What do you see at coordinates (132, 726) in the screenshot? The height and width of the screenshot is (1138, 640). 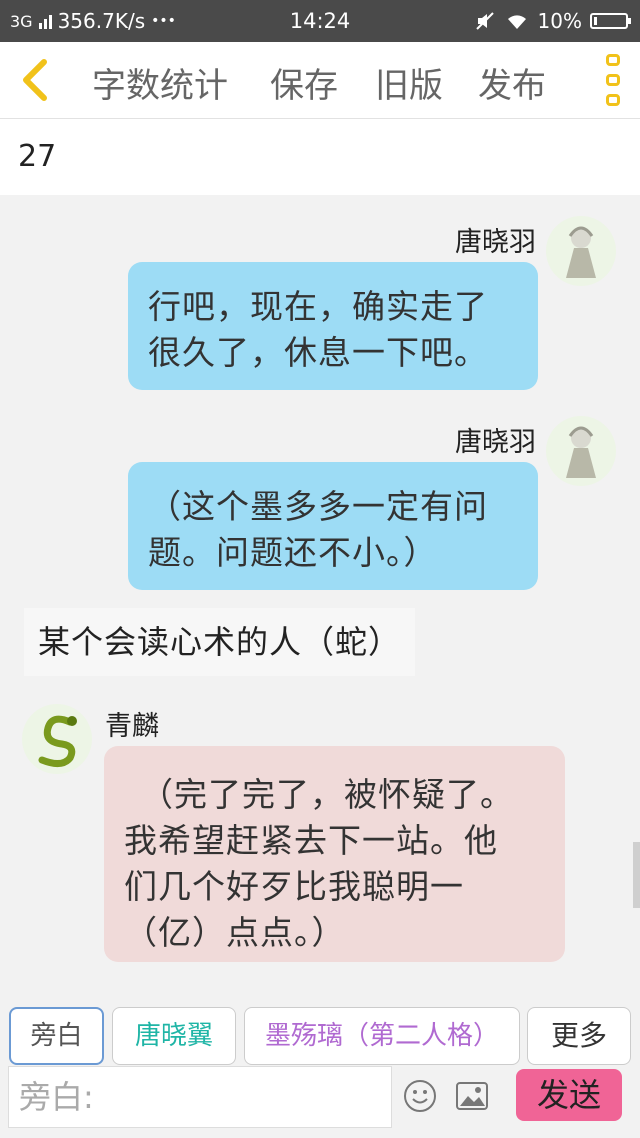 I see `speaker-name: 青麟` at bounding box center [132, 726].